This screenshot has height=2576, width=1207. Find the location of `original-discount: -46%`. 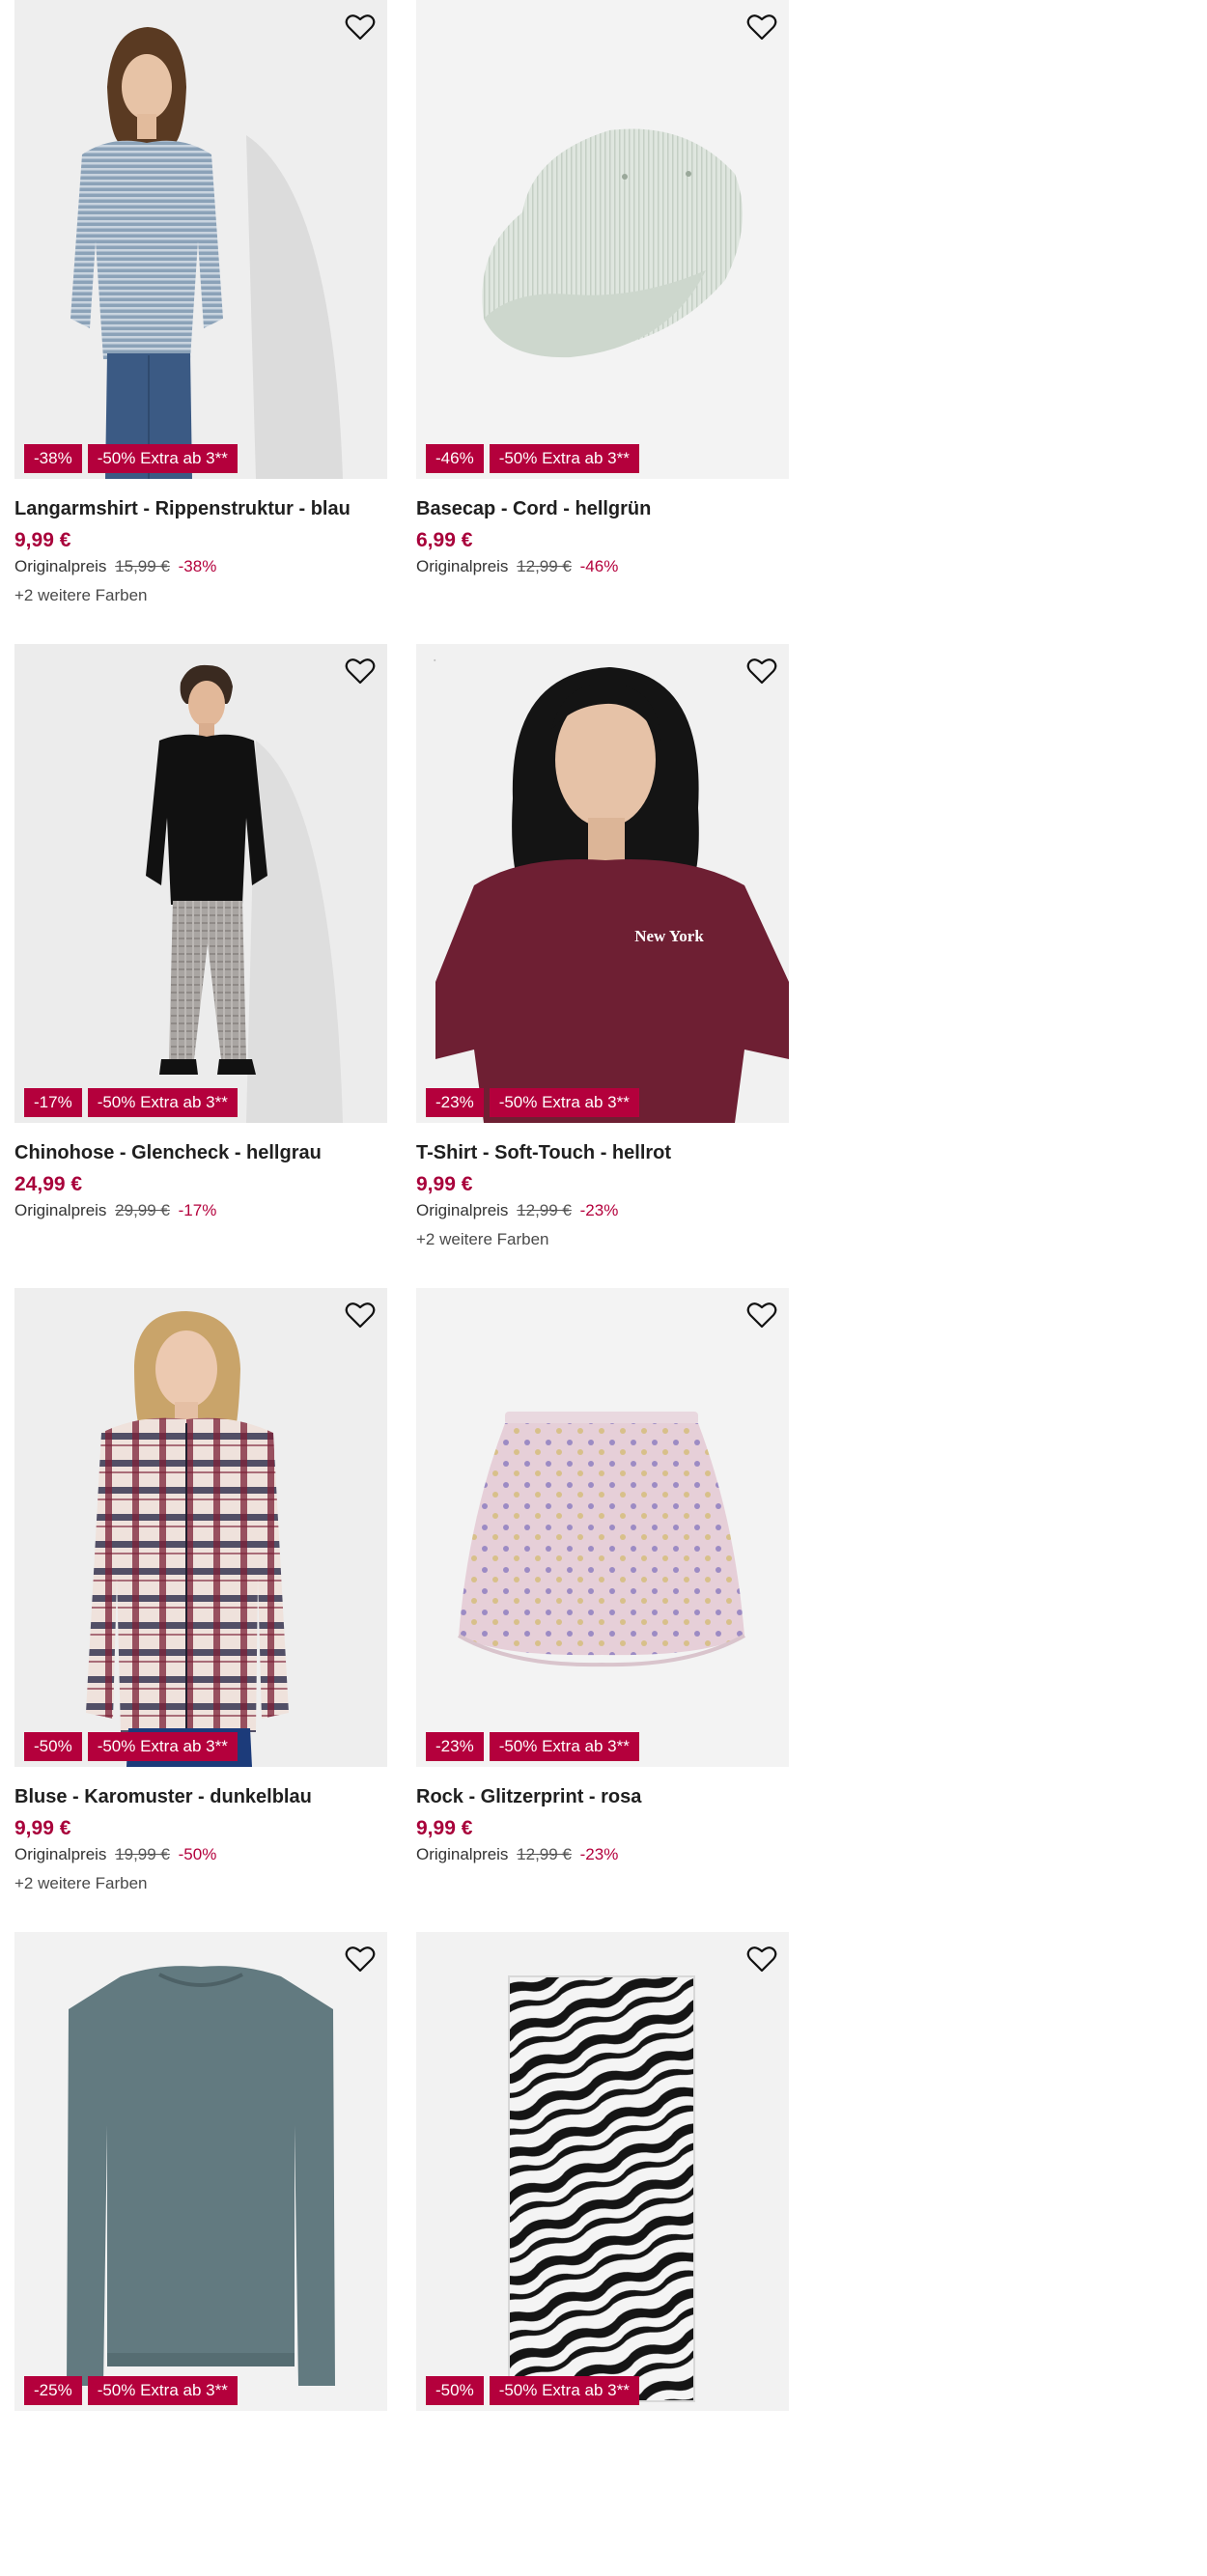

original-discount: -46% is located at coordinates (599, 566).